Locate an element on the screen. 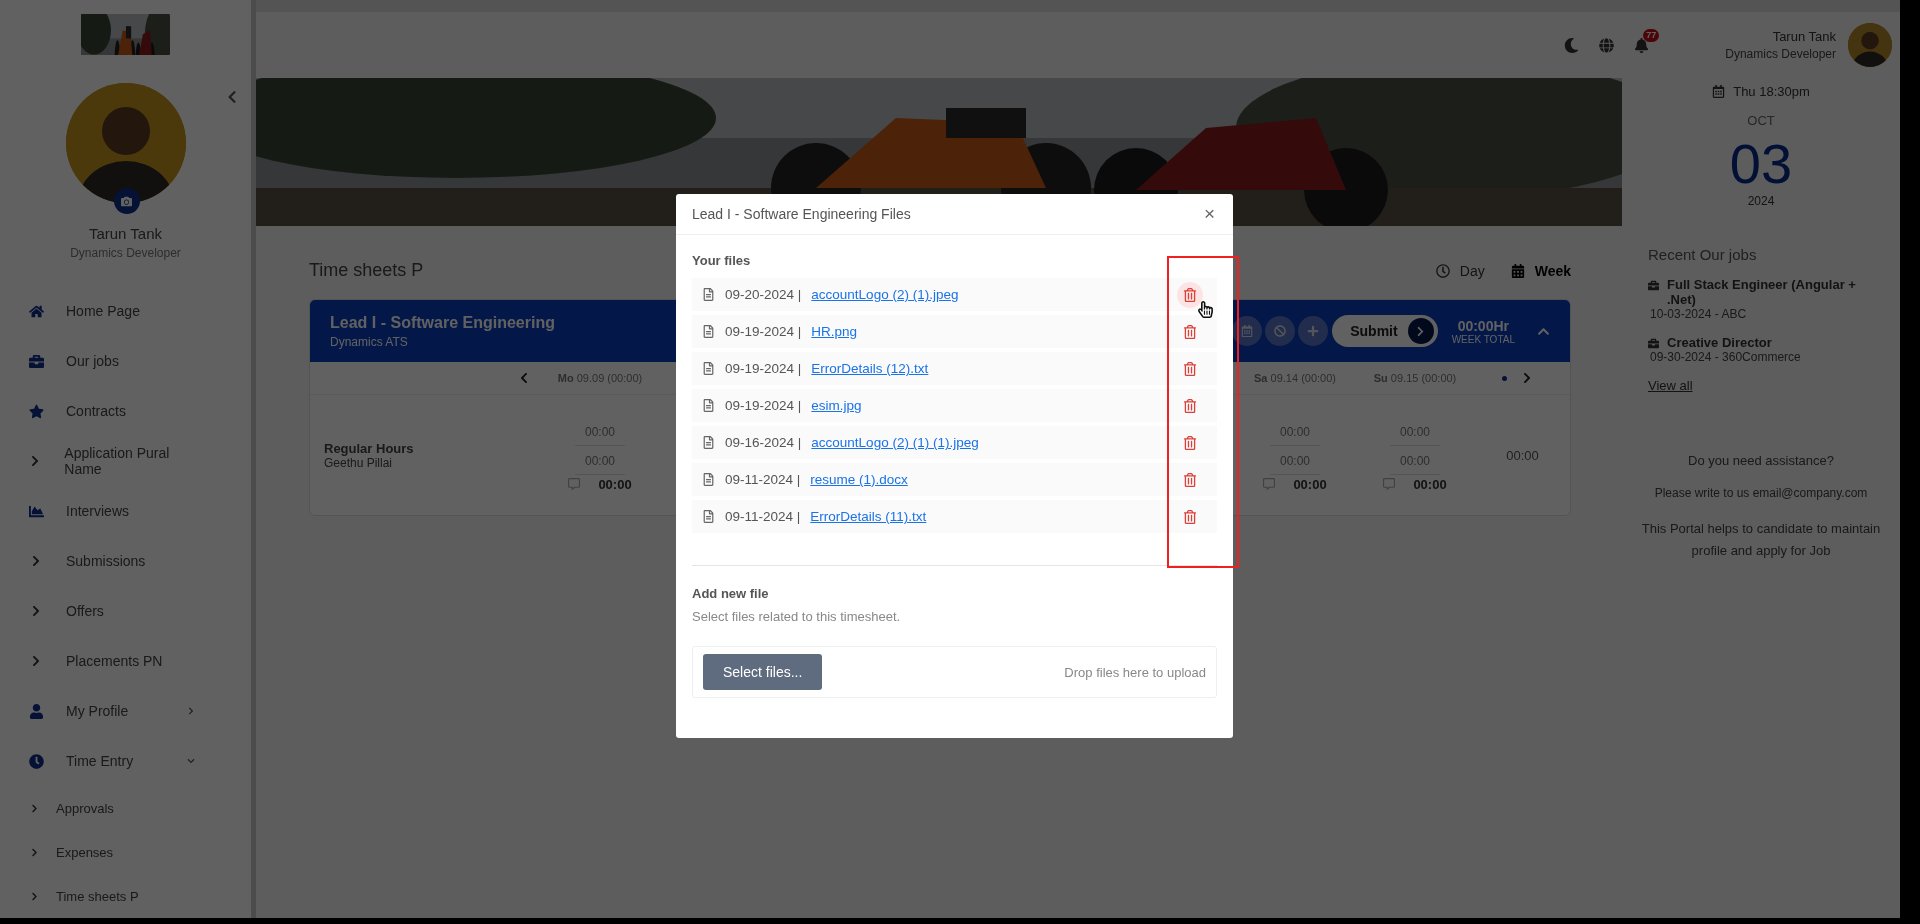 The width and height of the screenshot is (1920, 924). timesheet-title: Lead I - Software Engineering is located at coordinates (442, 322).